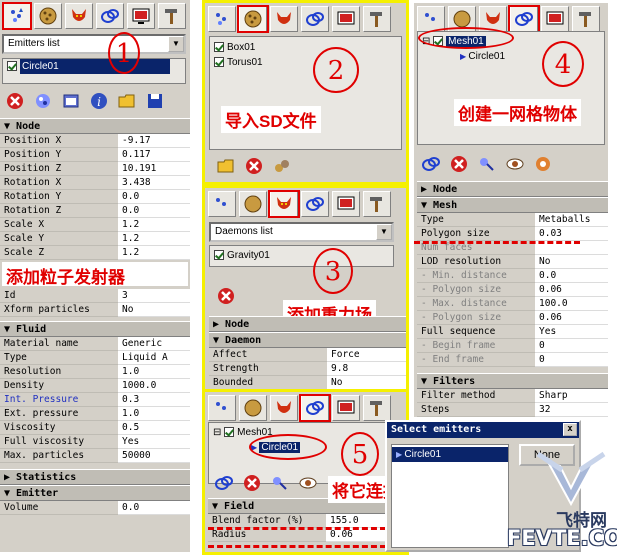 The height and width of the screenshot is (555, 617). What do you see at coordinates (224, 483) in the screenshot?
I see `add-mesh-button` at bounding box center [224, 483].